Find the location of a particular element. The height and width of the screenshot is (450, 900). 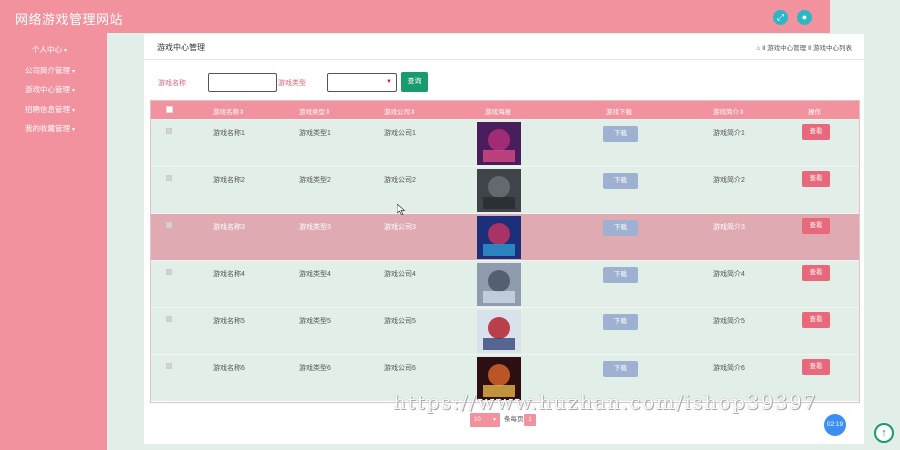

cell-intro: 游戏简介2 is located at coordinates (729, 180).